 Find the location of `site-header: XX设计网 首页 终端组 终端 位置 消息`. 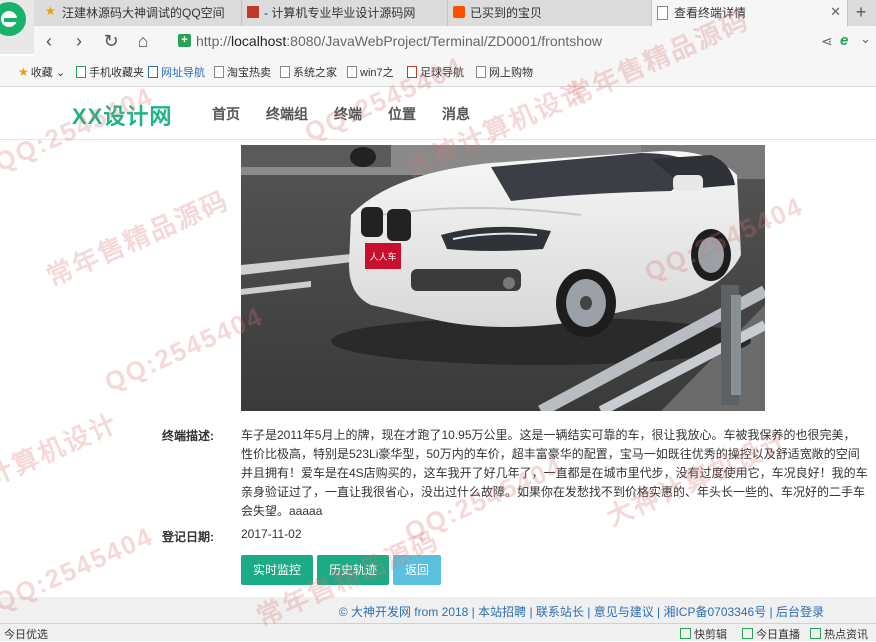

site-header: XX设计网 首页 终端组 终端 位置 消息 is located at coordinates (438, 113).